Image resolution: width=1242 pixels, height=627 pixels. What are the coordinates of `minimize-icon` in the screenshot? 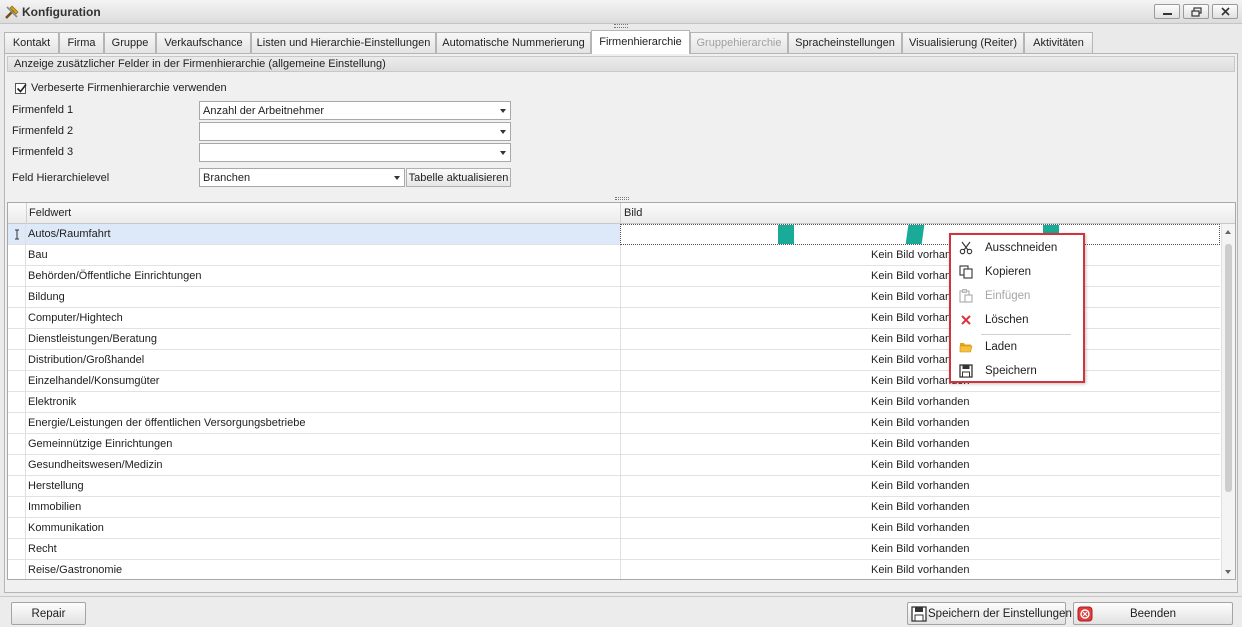 It's located at (1167, 14).